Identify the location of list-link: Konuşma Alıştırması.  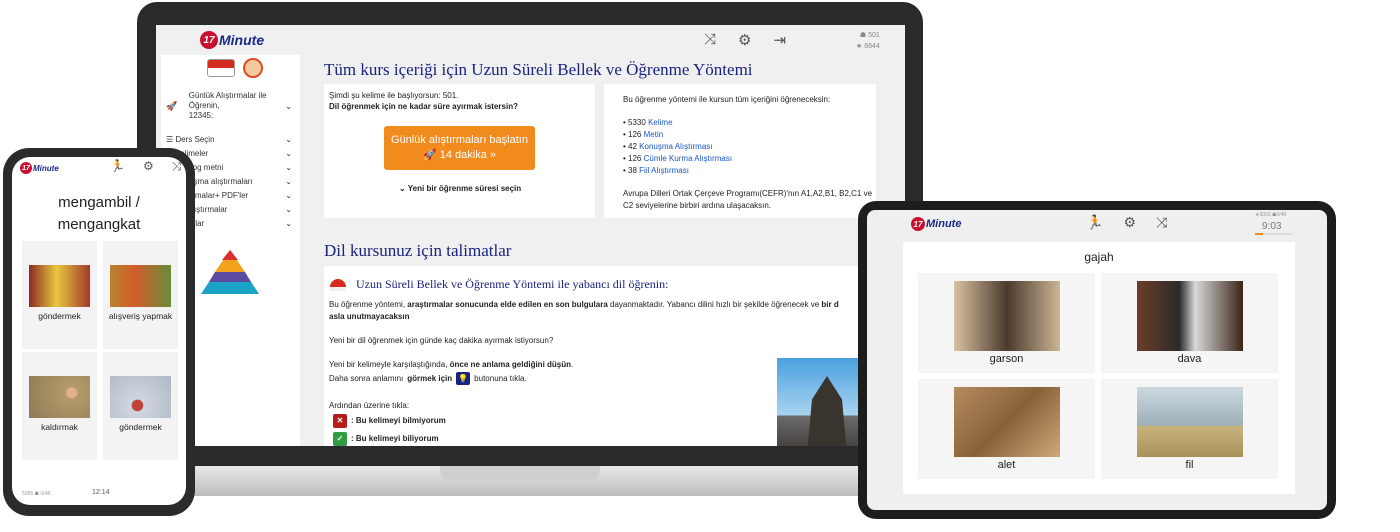
(675, 146).